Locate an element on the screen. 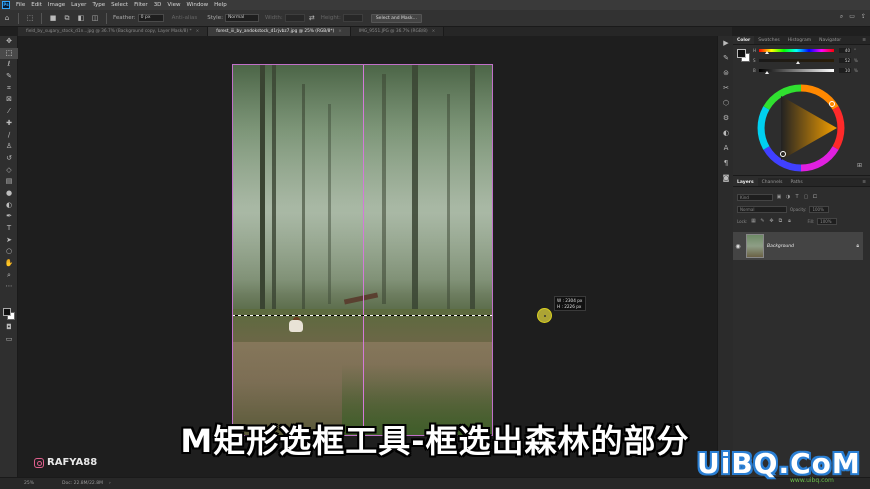  saturation-slider-knob is located at coordinates (798, 62).